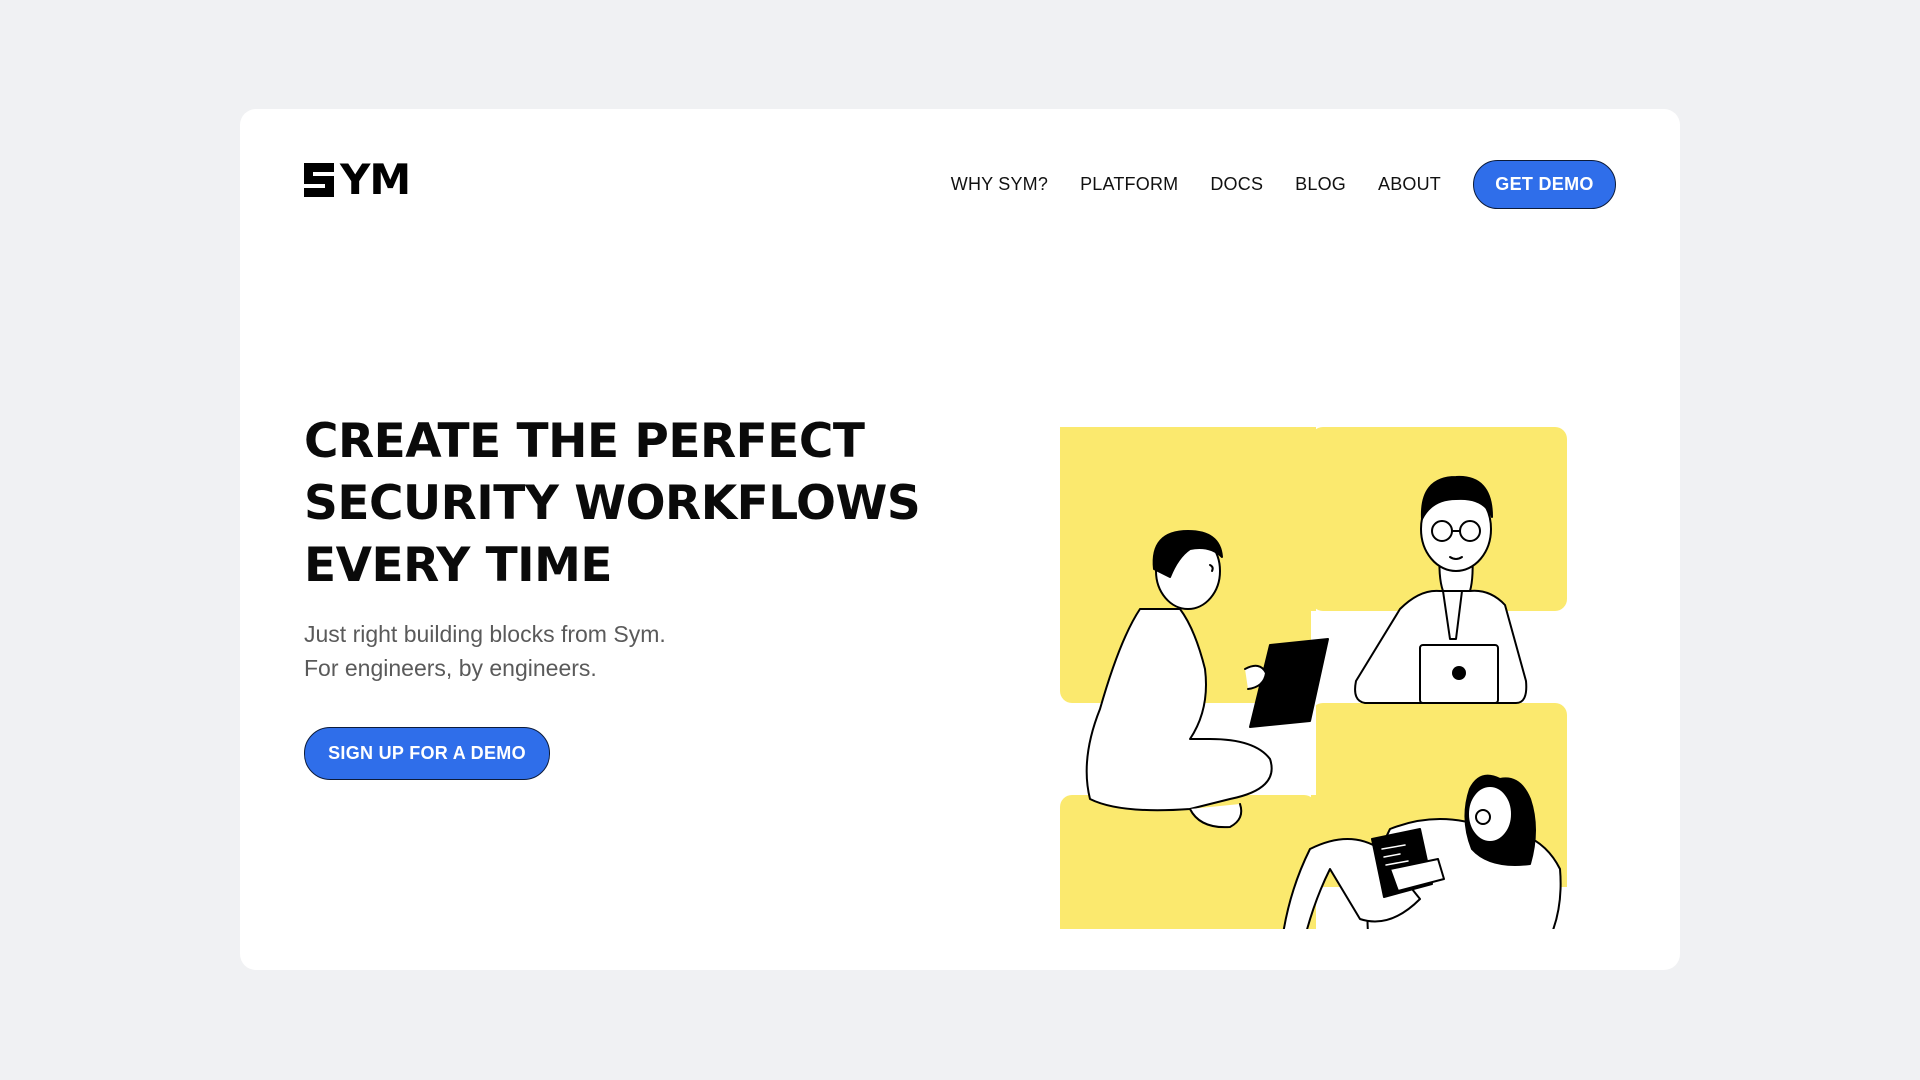 The height and width of the screenshot is (1080, 1920). I want to click on sym-logo: YM, so click(357, 179).